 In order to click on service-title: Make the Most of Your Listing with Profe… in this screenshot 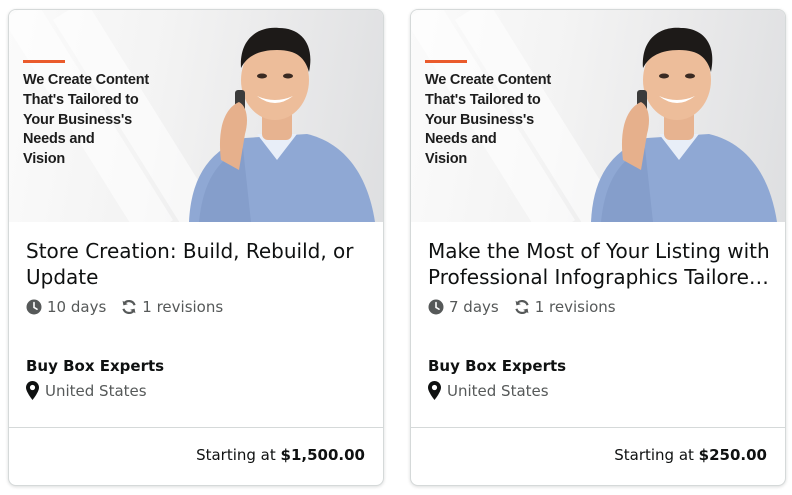, I will do `click(601, 264)`.